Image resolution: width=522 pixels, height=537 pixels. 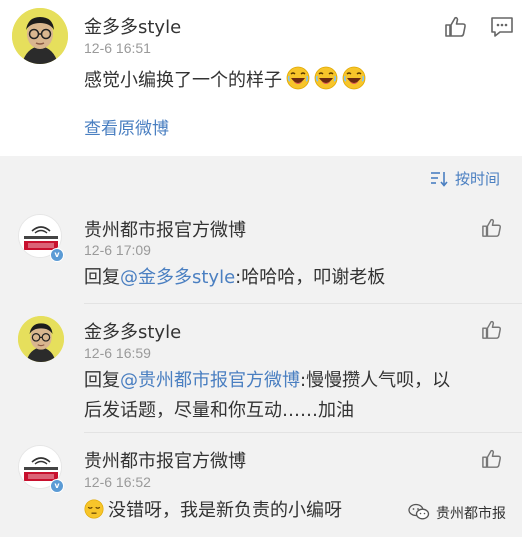 I want to click on mention-link: @金多多style, so click(x=177, y=277).